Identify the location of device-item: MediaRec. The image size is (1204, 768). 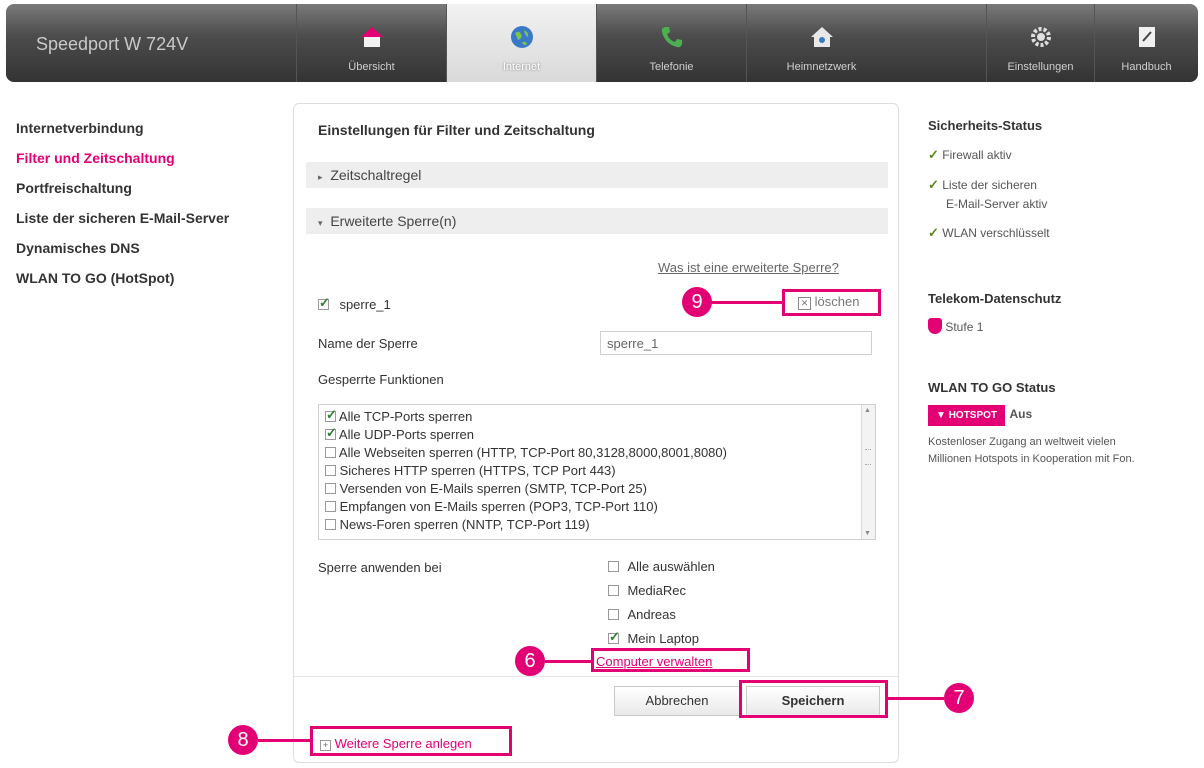
(647, 591).